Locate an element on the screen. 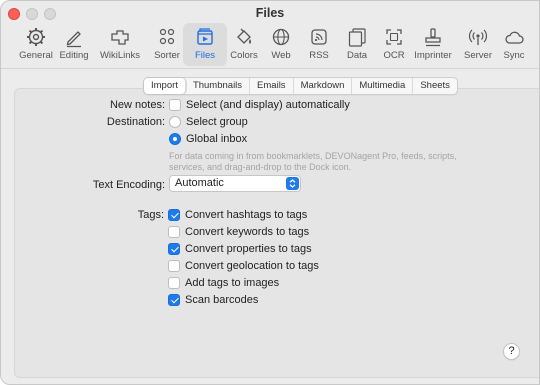 The width and height of the screenshot is (540, 385). globe-icon is located at coordinates (281, 37).